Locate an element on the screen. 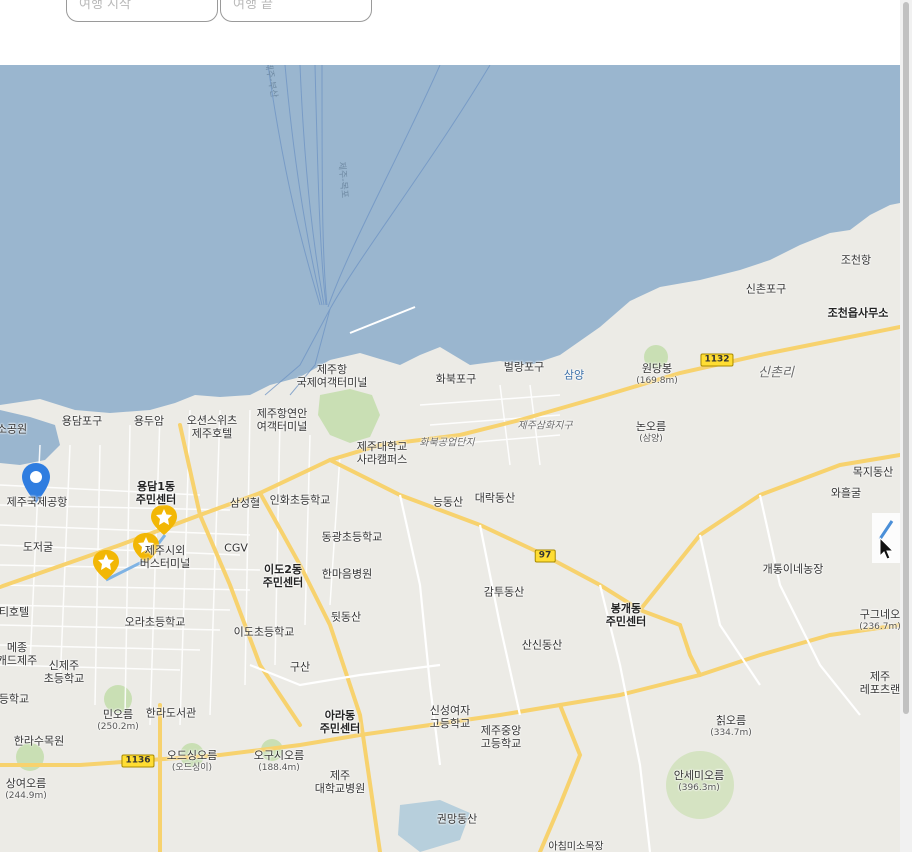 The image size is (912, 852). map-label: 한라도서관 is located at coordinates (171, 713).